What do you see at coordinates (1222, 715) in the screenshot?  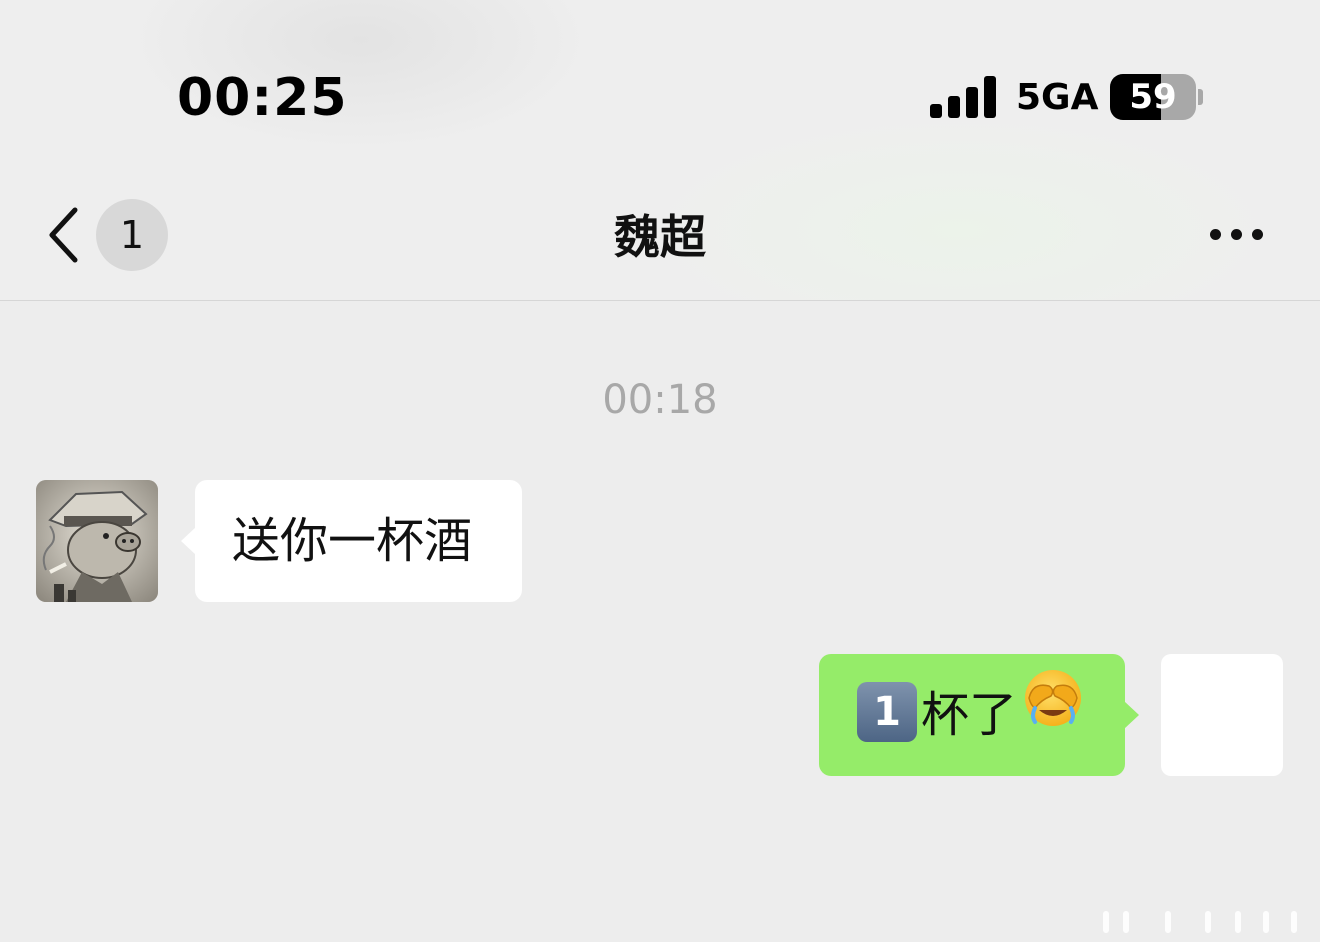 I see `my-avatar` at bounding box center [1222, 715].